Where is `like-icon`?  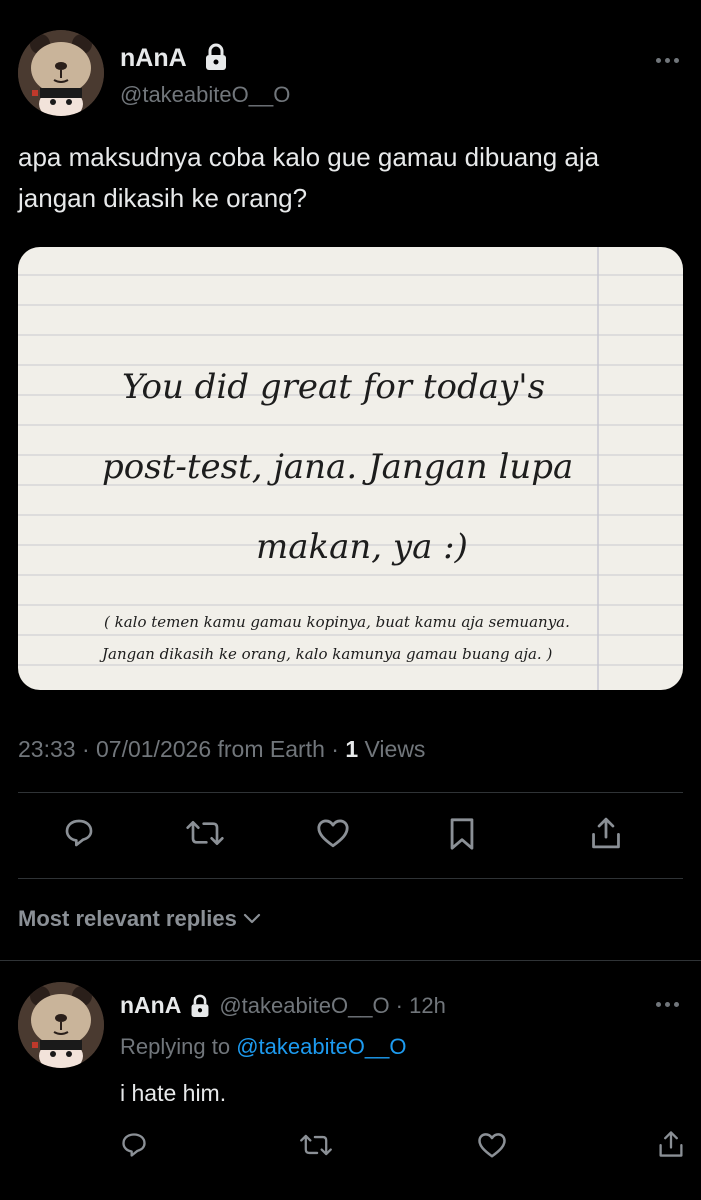
like-icon is located at coordinates (333, 833).